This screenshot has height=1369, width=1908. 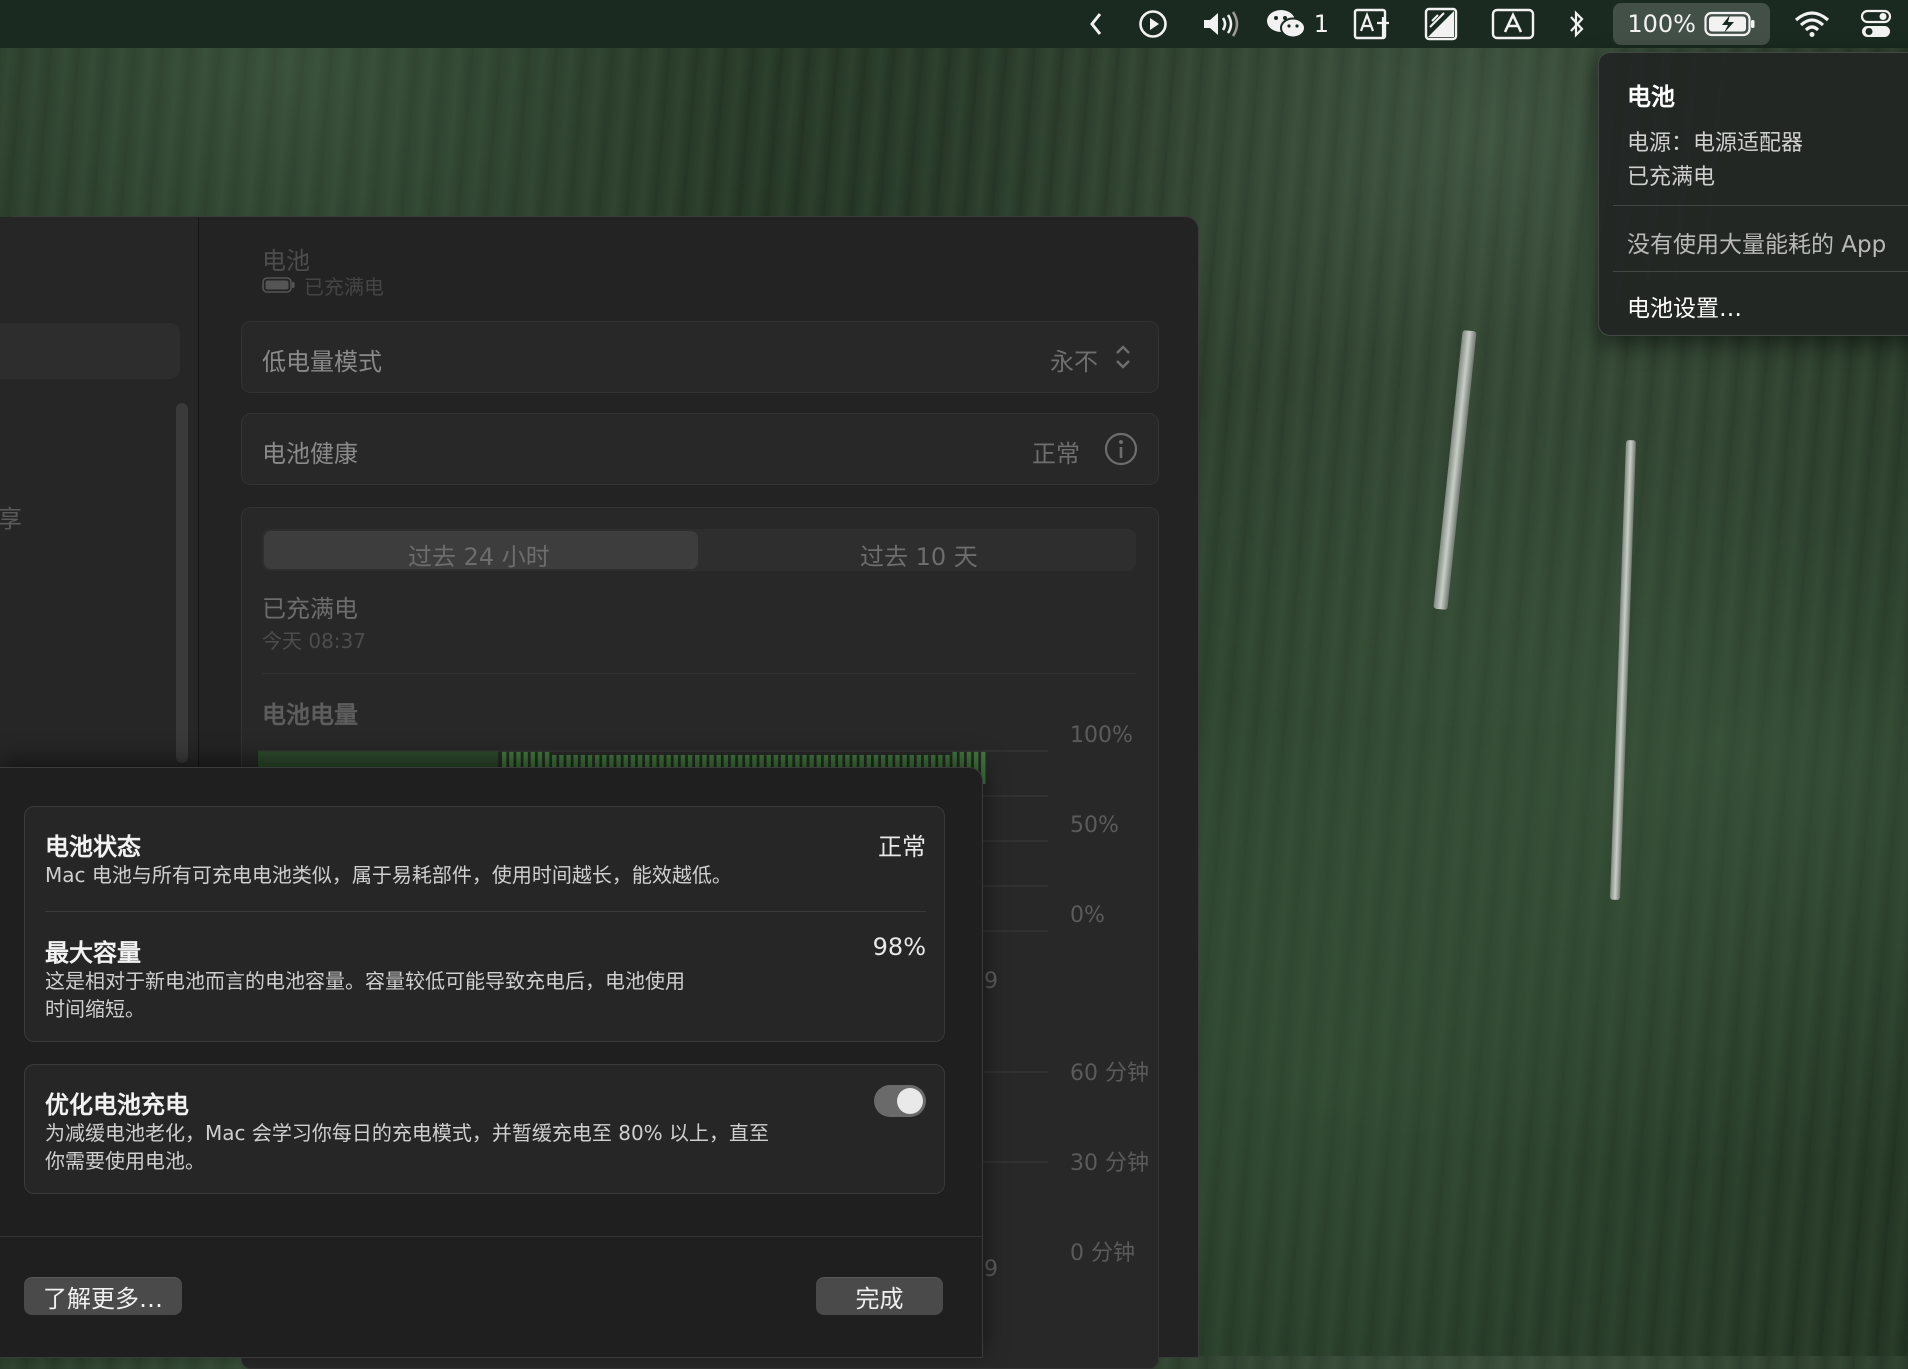 What do you see at coordinates (902, 847) in the screenshot?
I see `battery-status-value: 正常` at bounding box center [902, 847].